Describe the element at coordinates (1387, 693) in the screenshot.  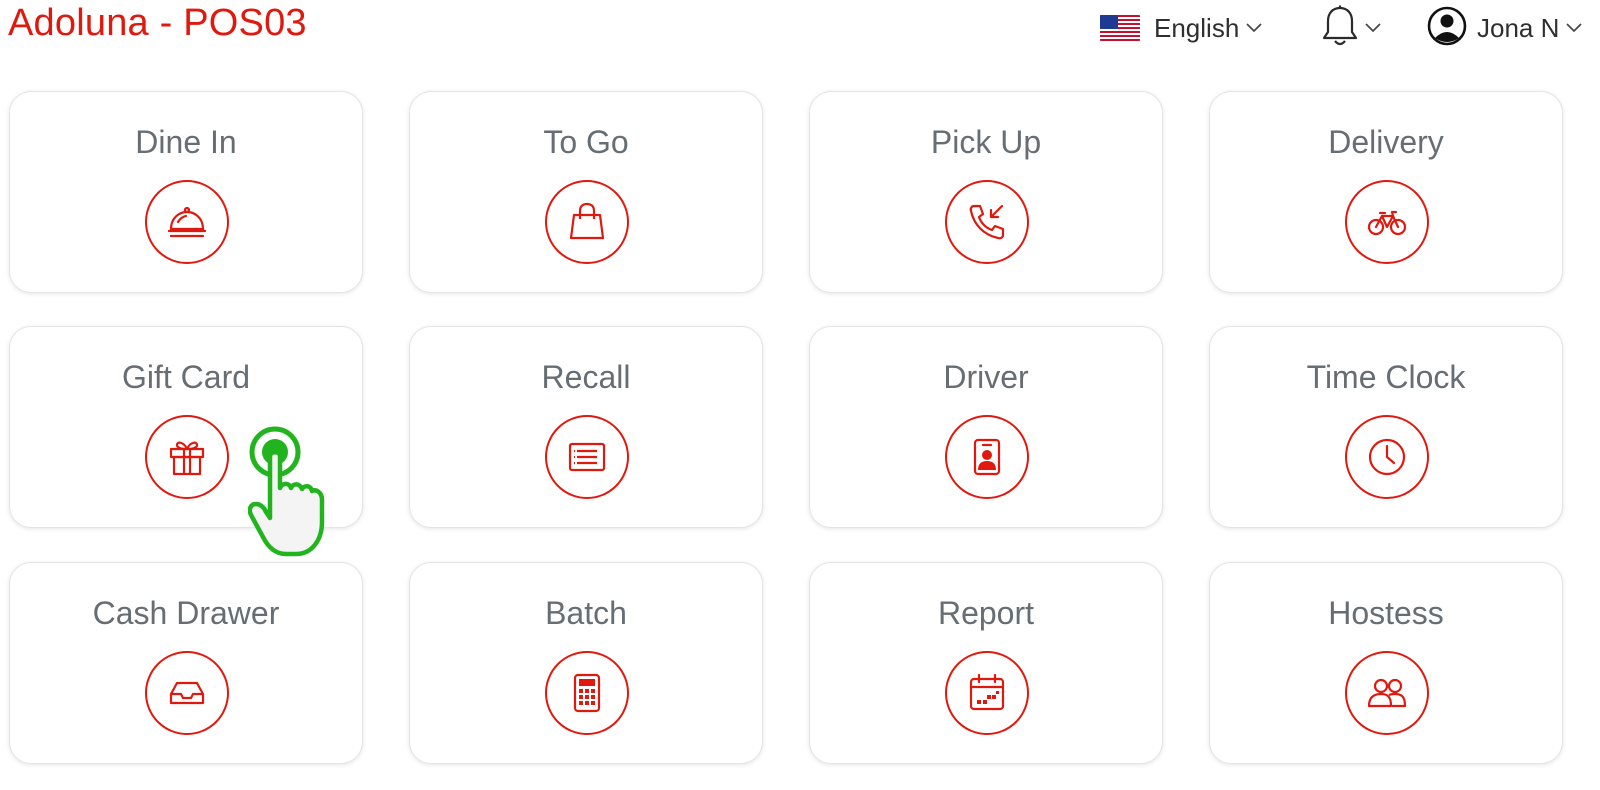
I see `people-icon` at that location.